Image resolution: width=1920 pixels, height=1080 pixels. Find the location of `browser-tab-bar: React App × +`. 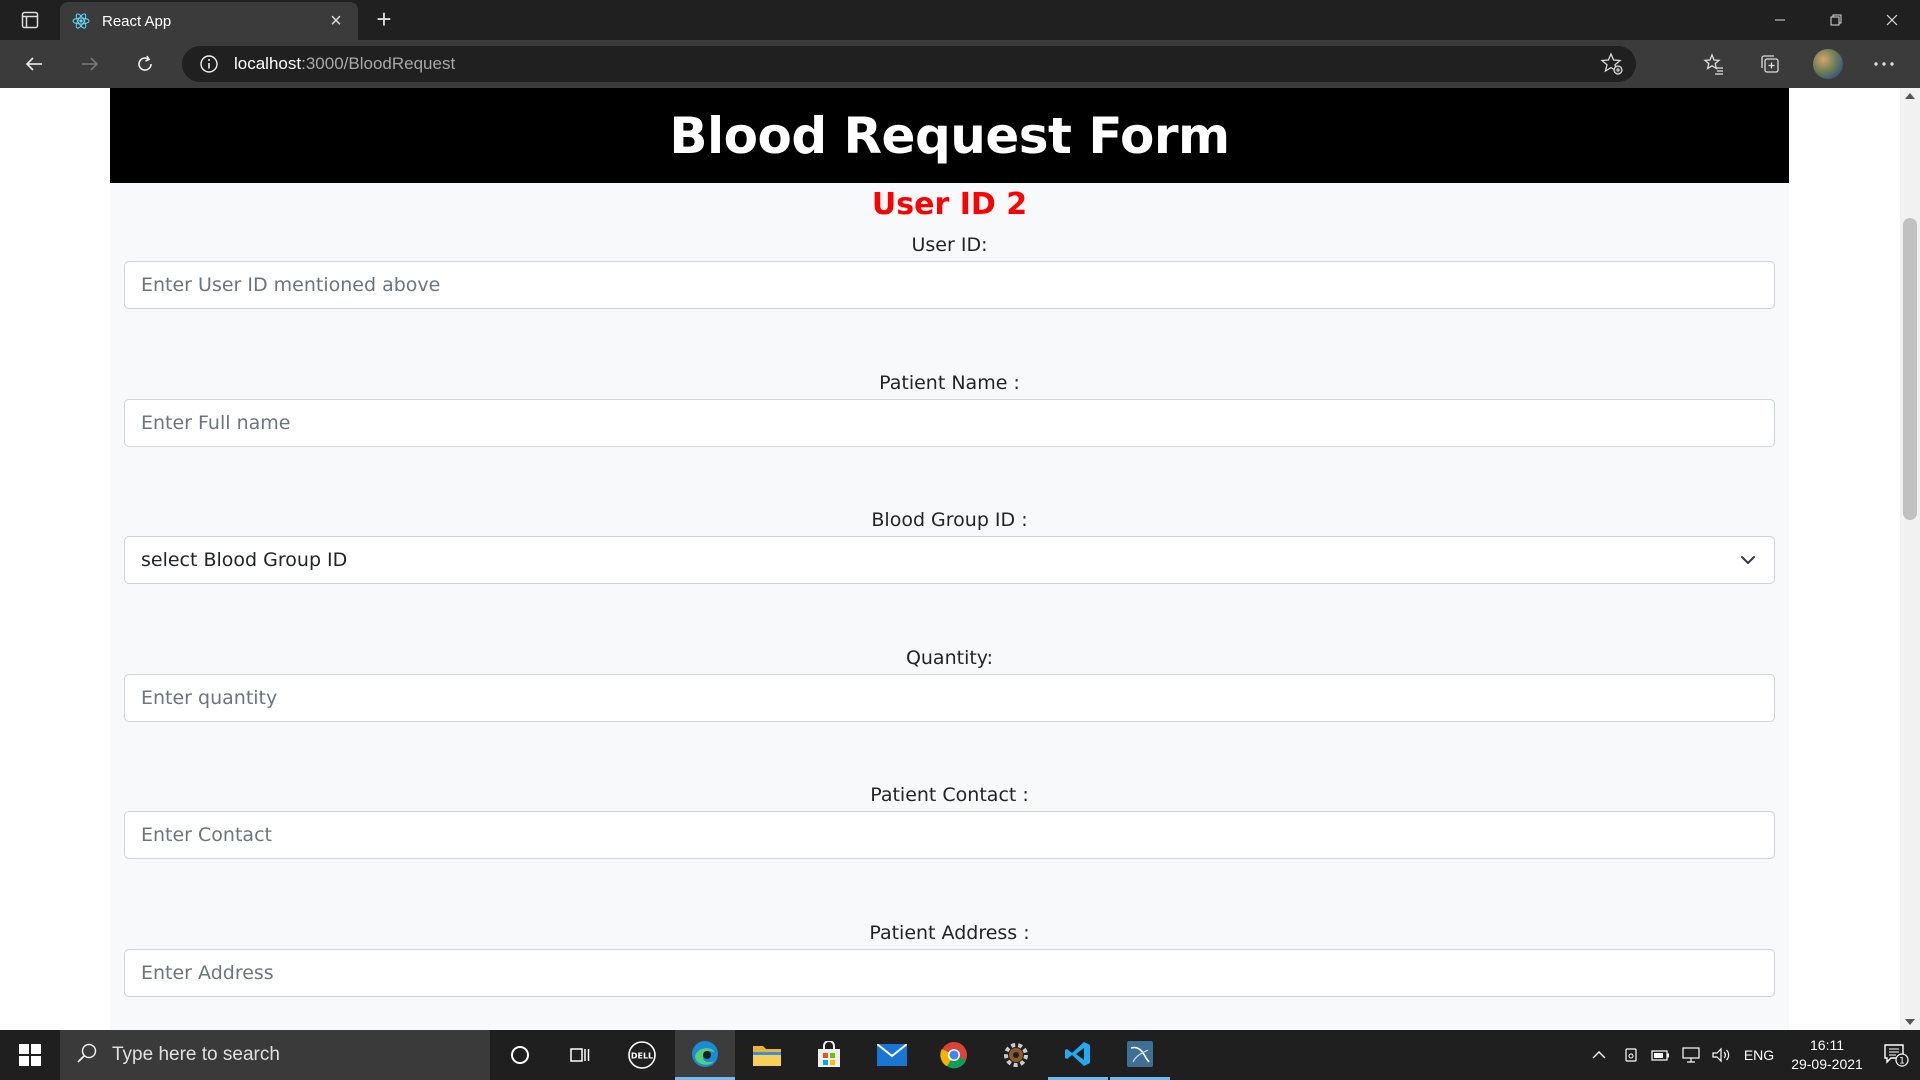

browser-tab-bar: React App × + is located at coordinates (960, 20).